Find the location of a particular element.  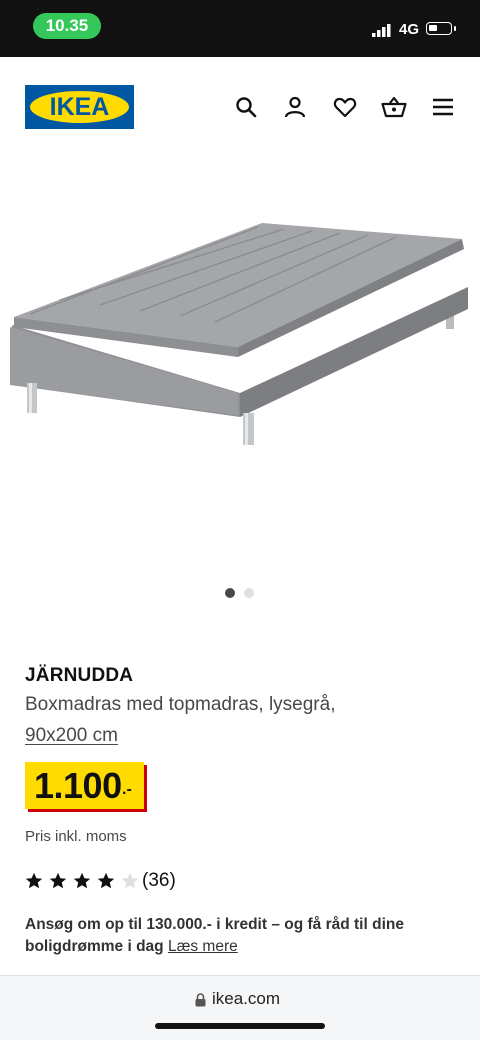

price-value: 1.100 is located at coordinates (78, 785).